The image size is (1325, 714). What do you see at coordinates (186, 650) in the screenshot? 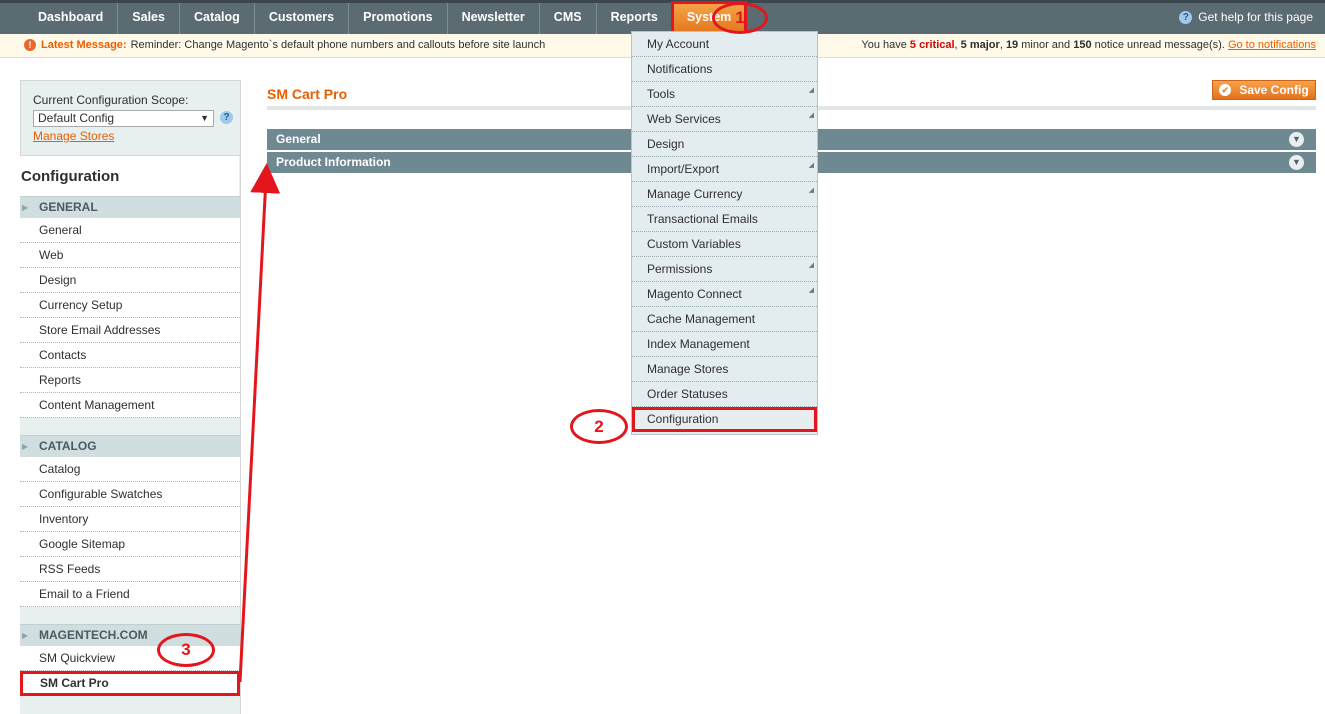
I see `annotation-3: 3` at bounding box center [186, 650].